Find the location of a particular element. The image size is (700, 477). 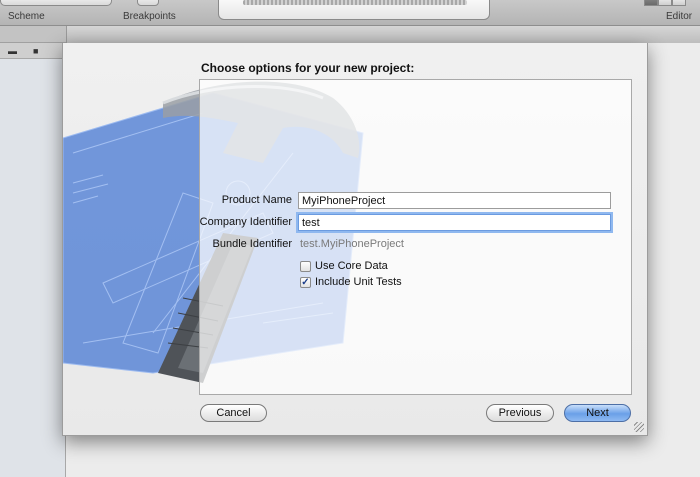

toolbar: Scheme Breakpoints Editor is located at coordinates (350, 13).